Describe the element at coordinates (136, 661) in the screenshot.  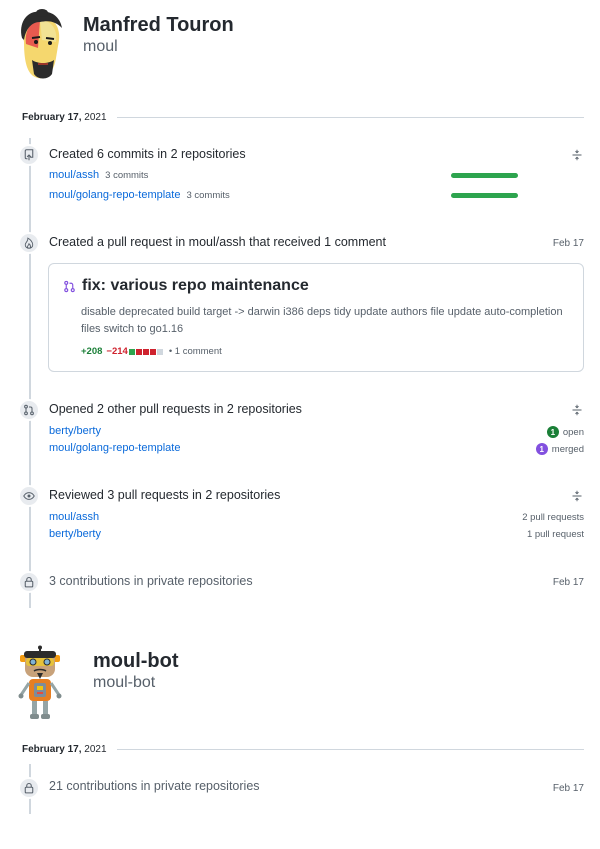
I see `user-full-name: moul-bot` at that location.